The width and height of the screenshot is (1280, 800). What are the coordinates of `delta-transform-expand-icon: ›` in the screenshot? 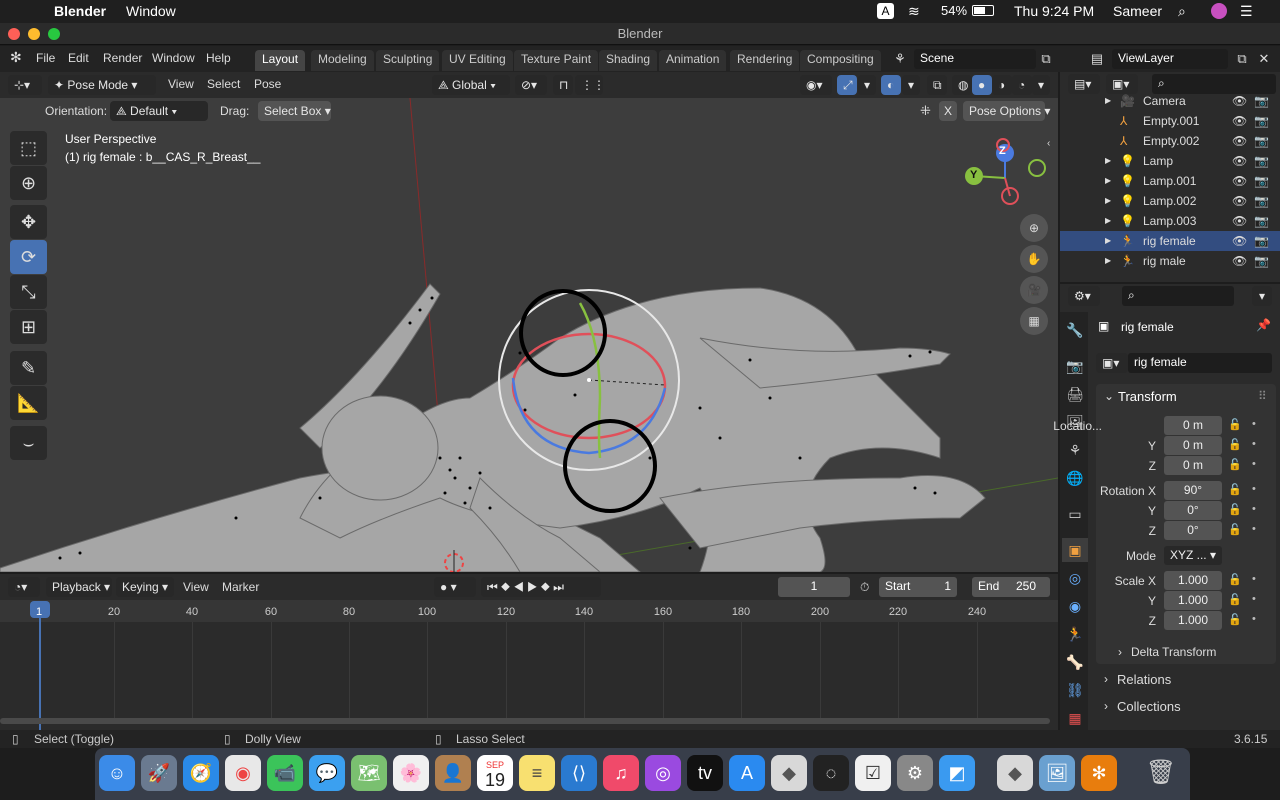 It's located at (1120, 652).